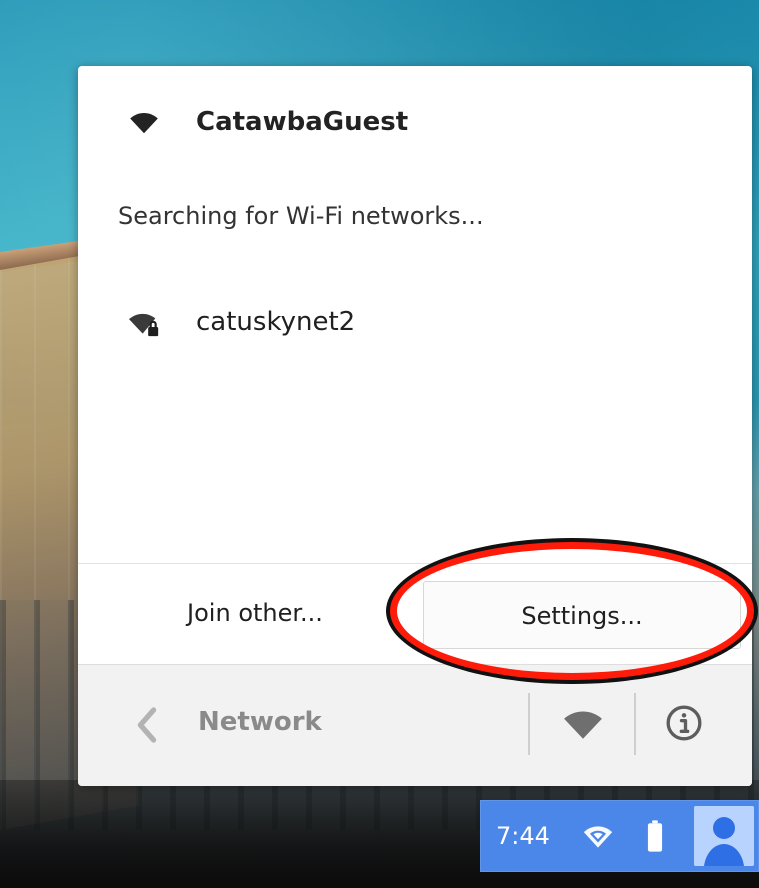 The height and width of the screenshot is (888, 759). What do you see at coordinates (415, 322) in the screenshot?
I see `network-item-catuskynet2: catuskynet2` at bounding box center [415, 322].